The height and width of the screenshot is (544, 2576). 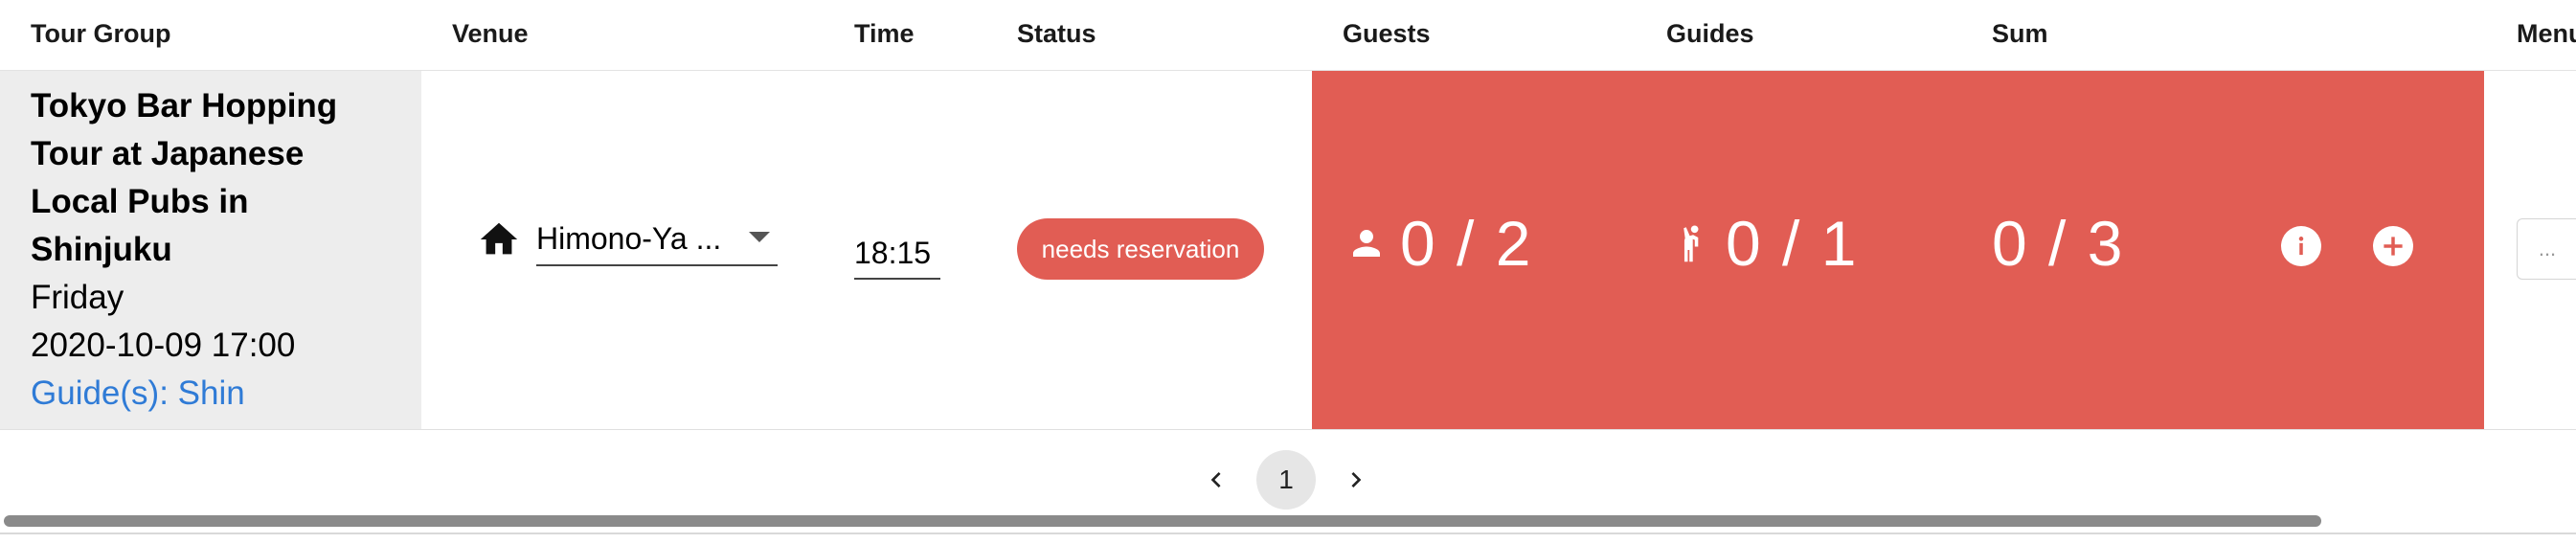 I want to click on header-sum: Sum, so click(x=2020, y=34).